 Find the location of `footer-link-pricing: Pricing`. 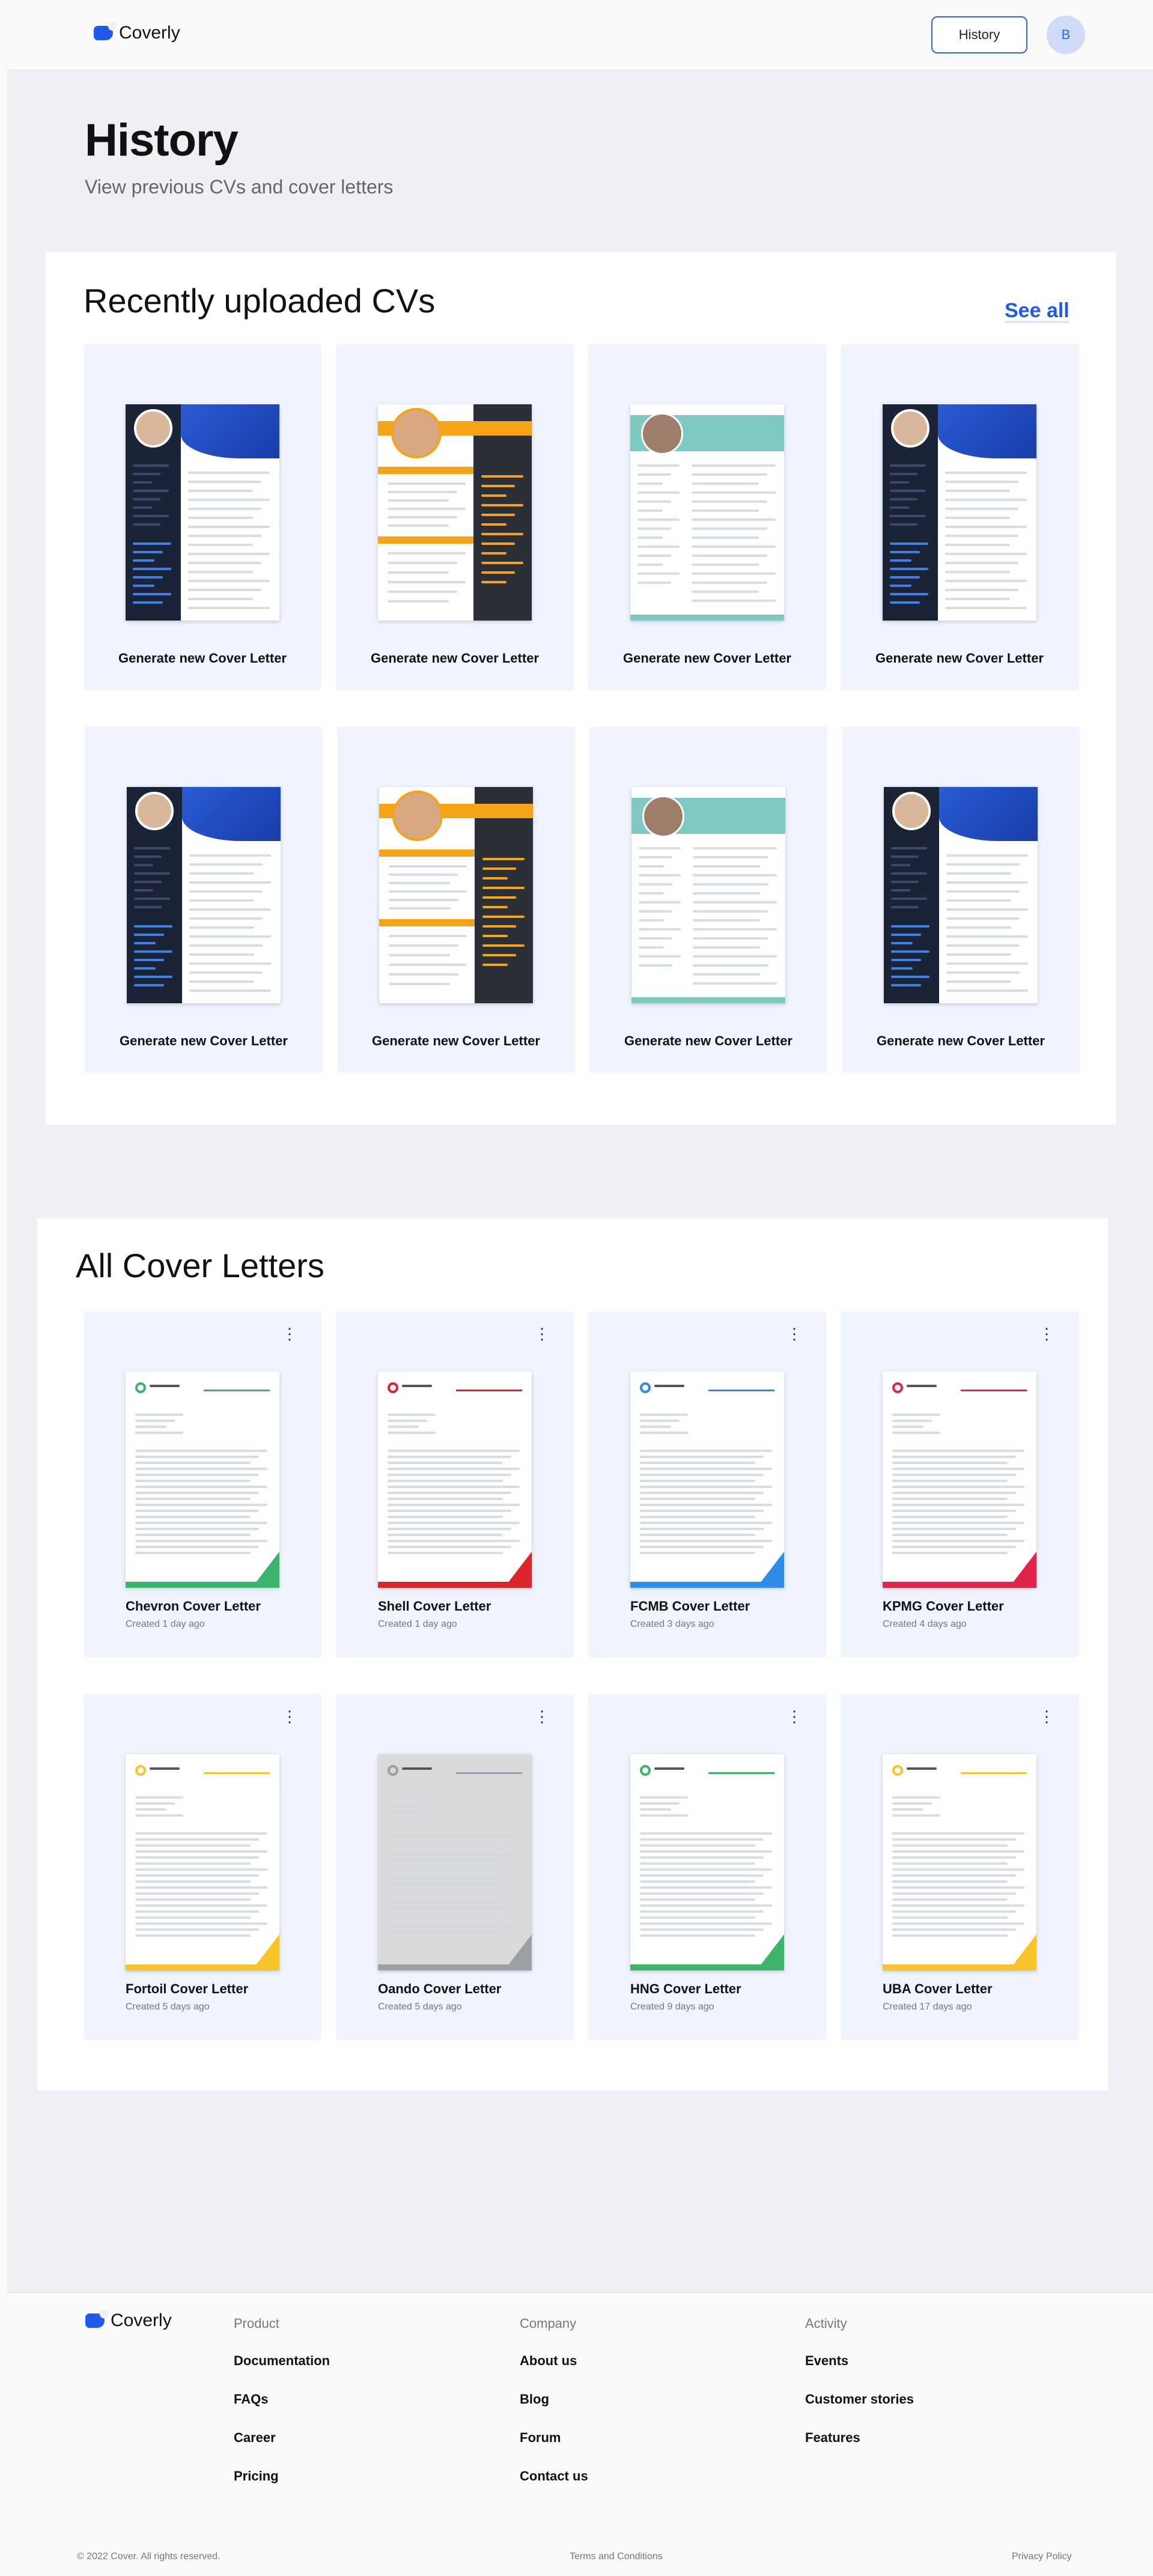

footer-link-pricing: Pricing is located at coordinates (256, 2476).